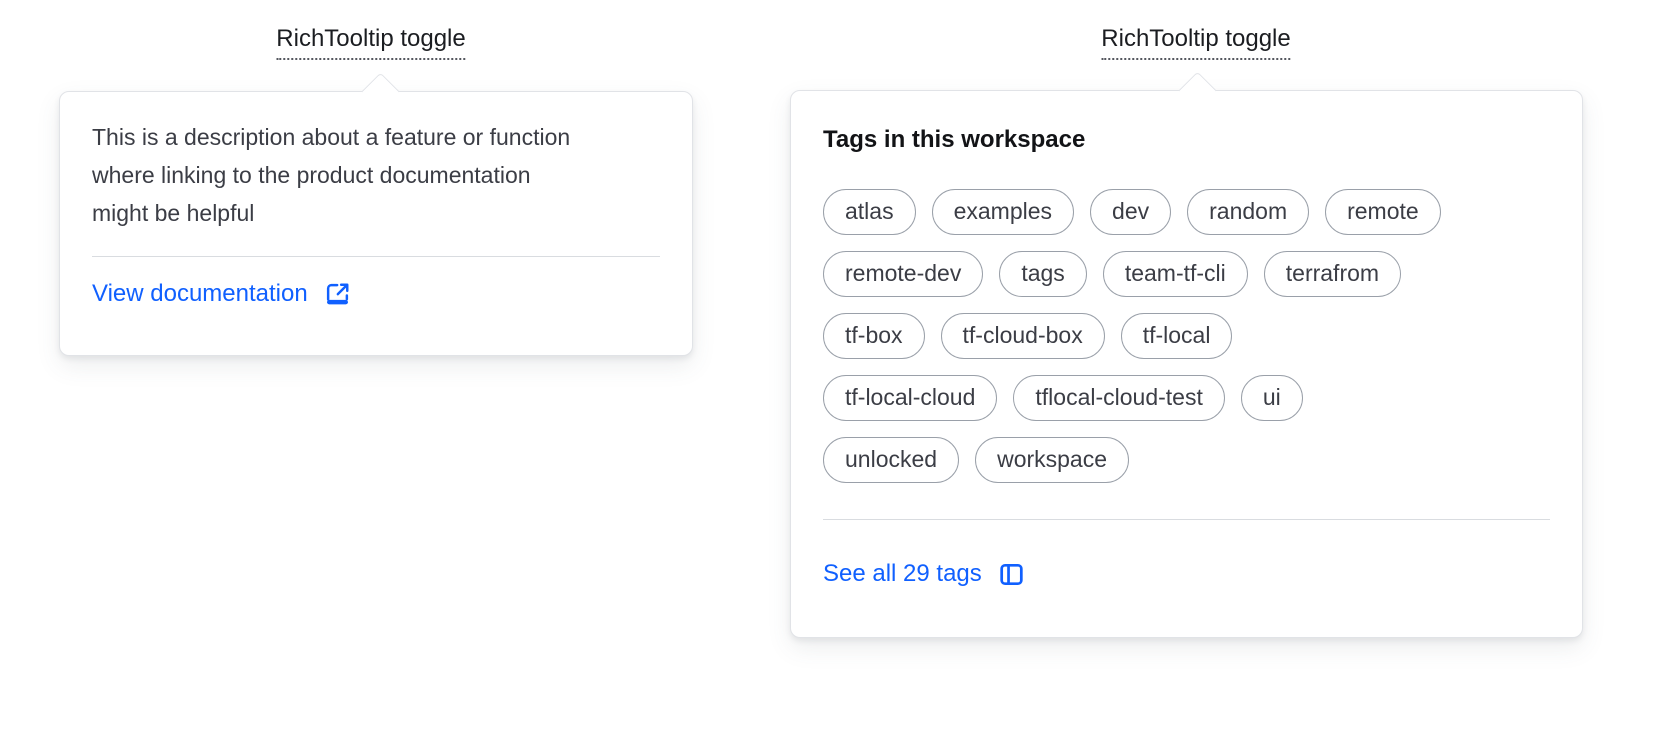 This screenshot has height=734, width=1672. Describe the element at coordinates (1052, 460) in the screenshot. I see `tag-pill: workspace` at that location.